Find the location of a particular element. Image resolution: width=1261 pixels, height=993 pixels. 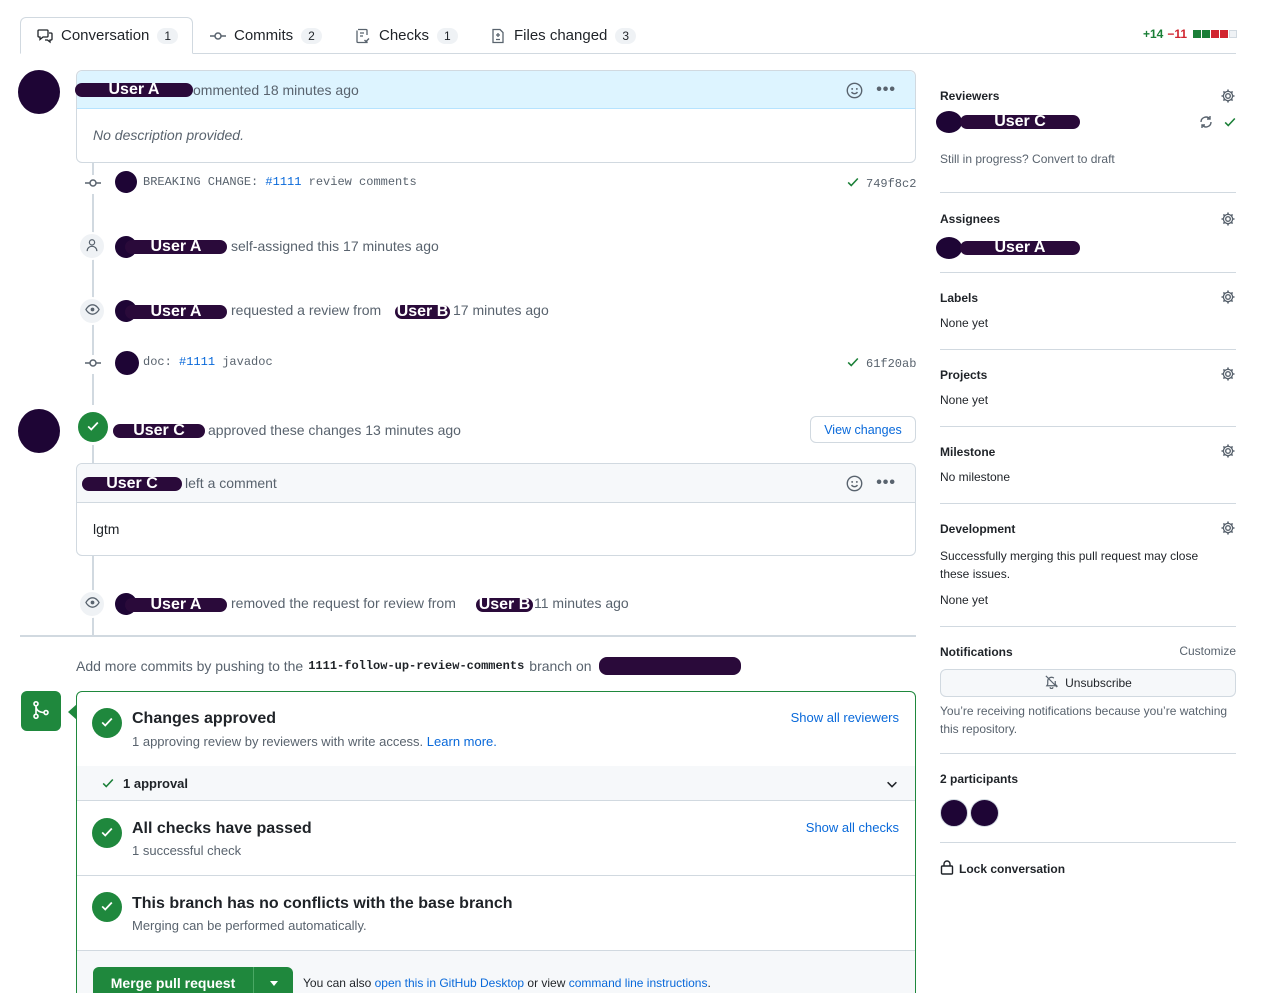

convert-to-draft-link: Still in progress? Convert to draft is located at coordinates (1027, 159).